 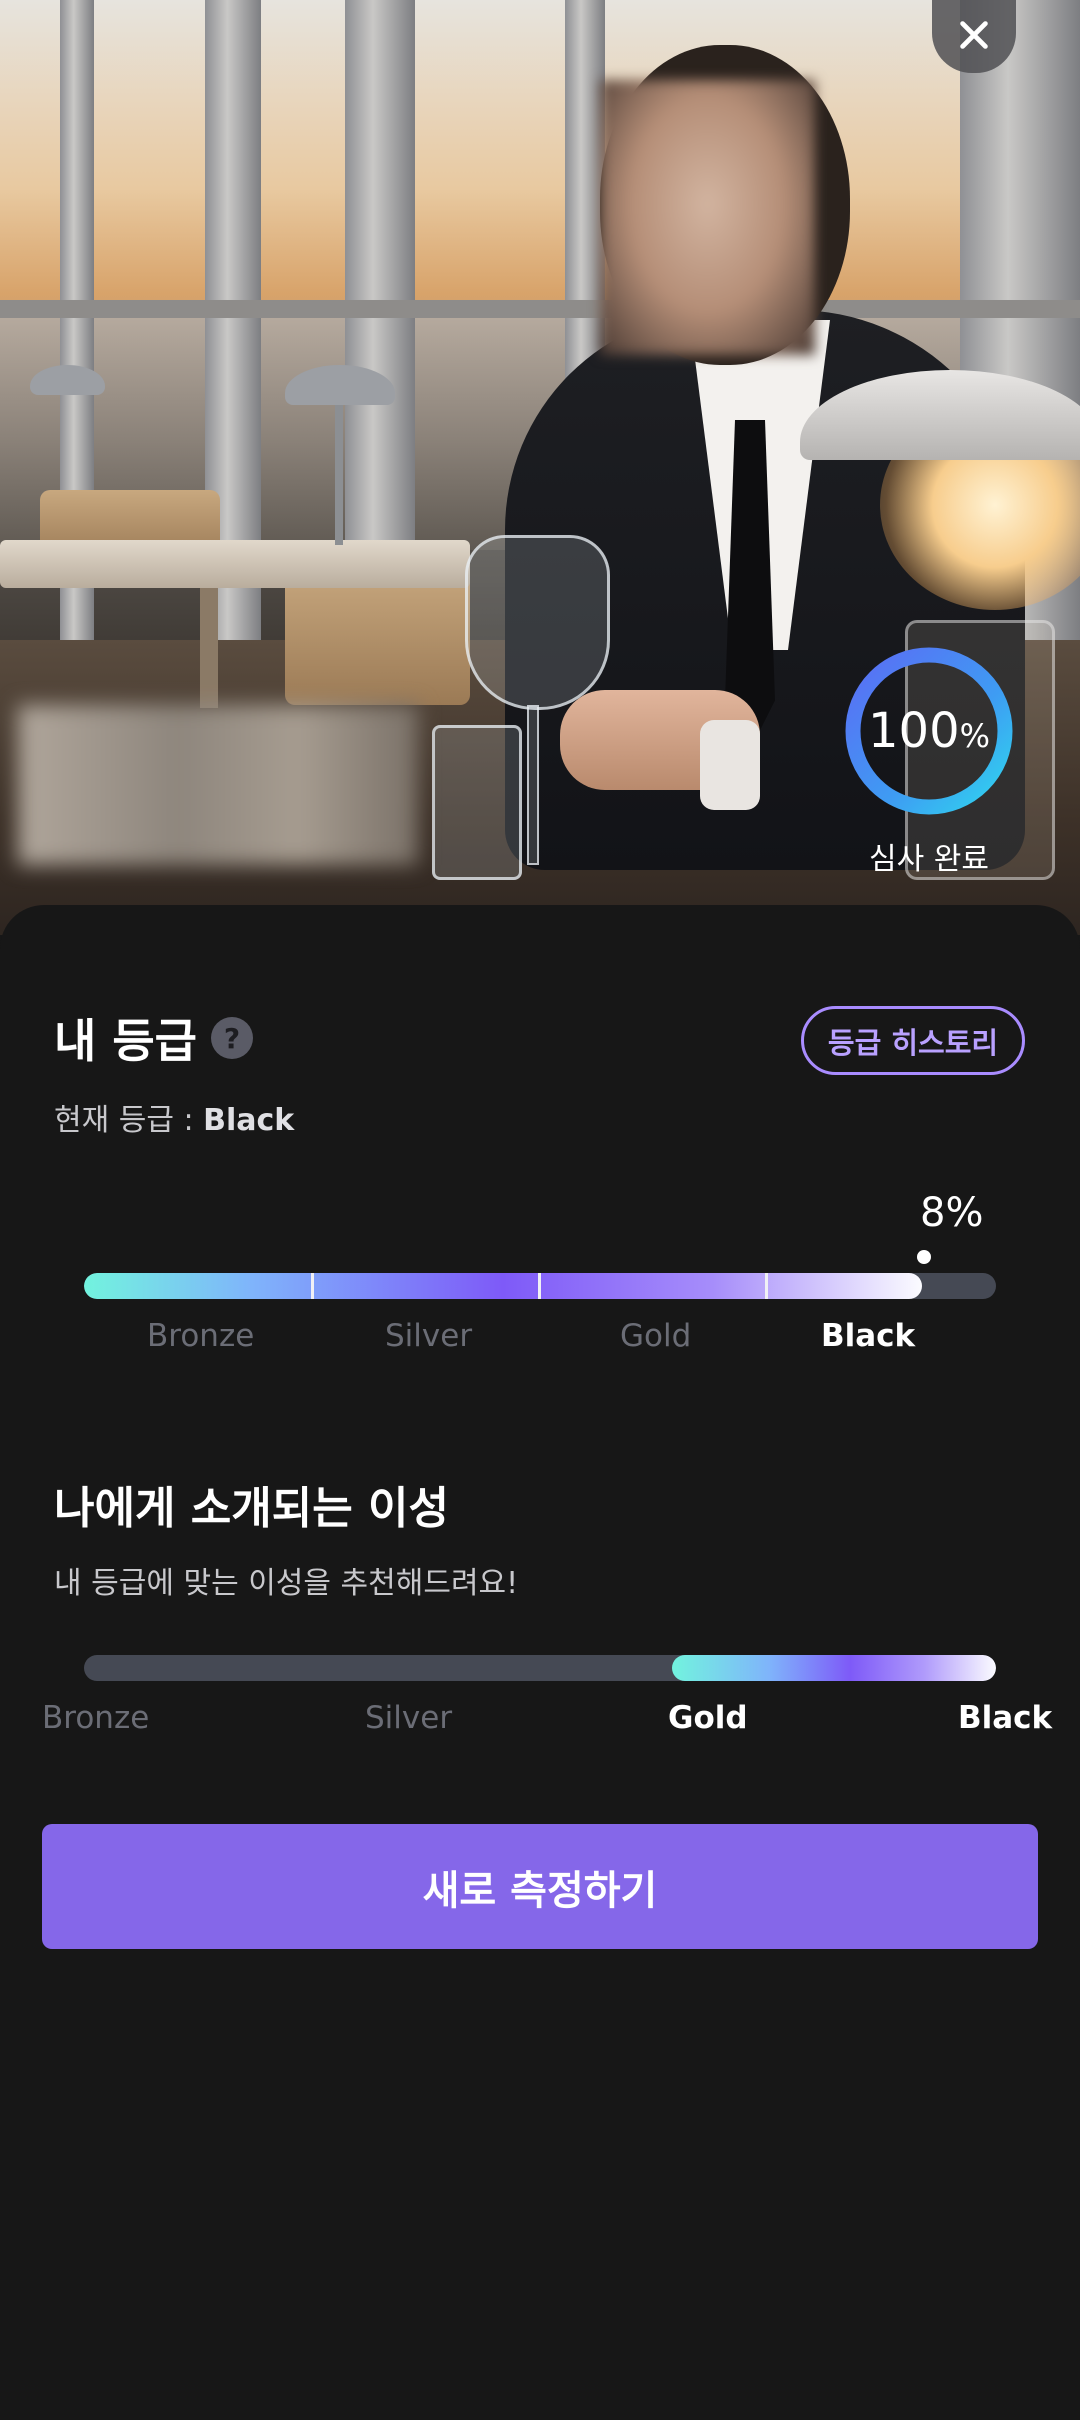 I want to click on grade-tier-silver: Silver, so click(x=429, y=1336).